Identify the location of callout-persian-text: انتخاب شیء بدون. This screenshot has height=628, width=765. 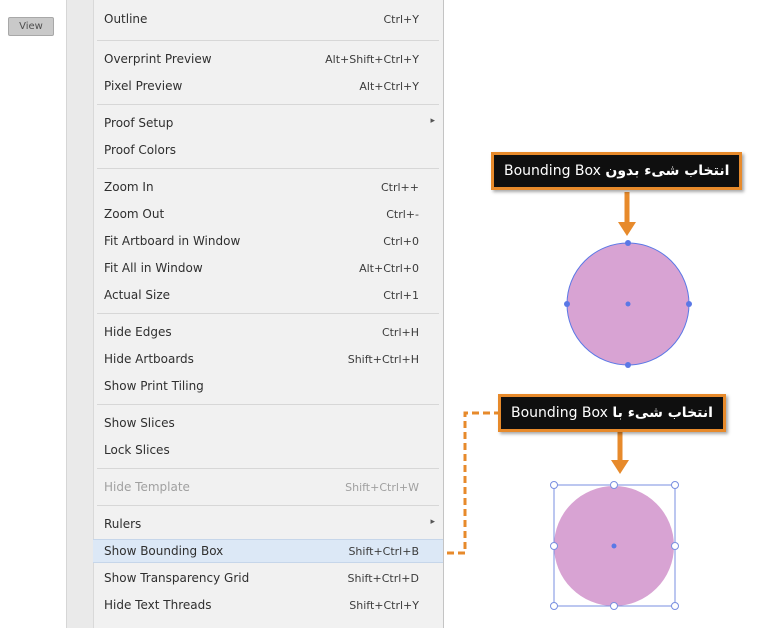
(667, 171).